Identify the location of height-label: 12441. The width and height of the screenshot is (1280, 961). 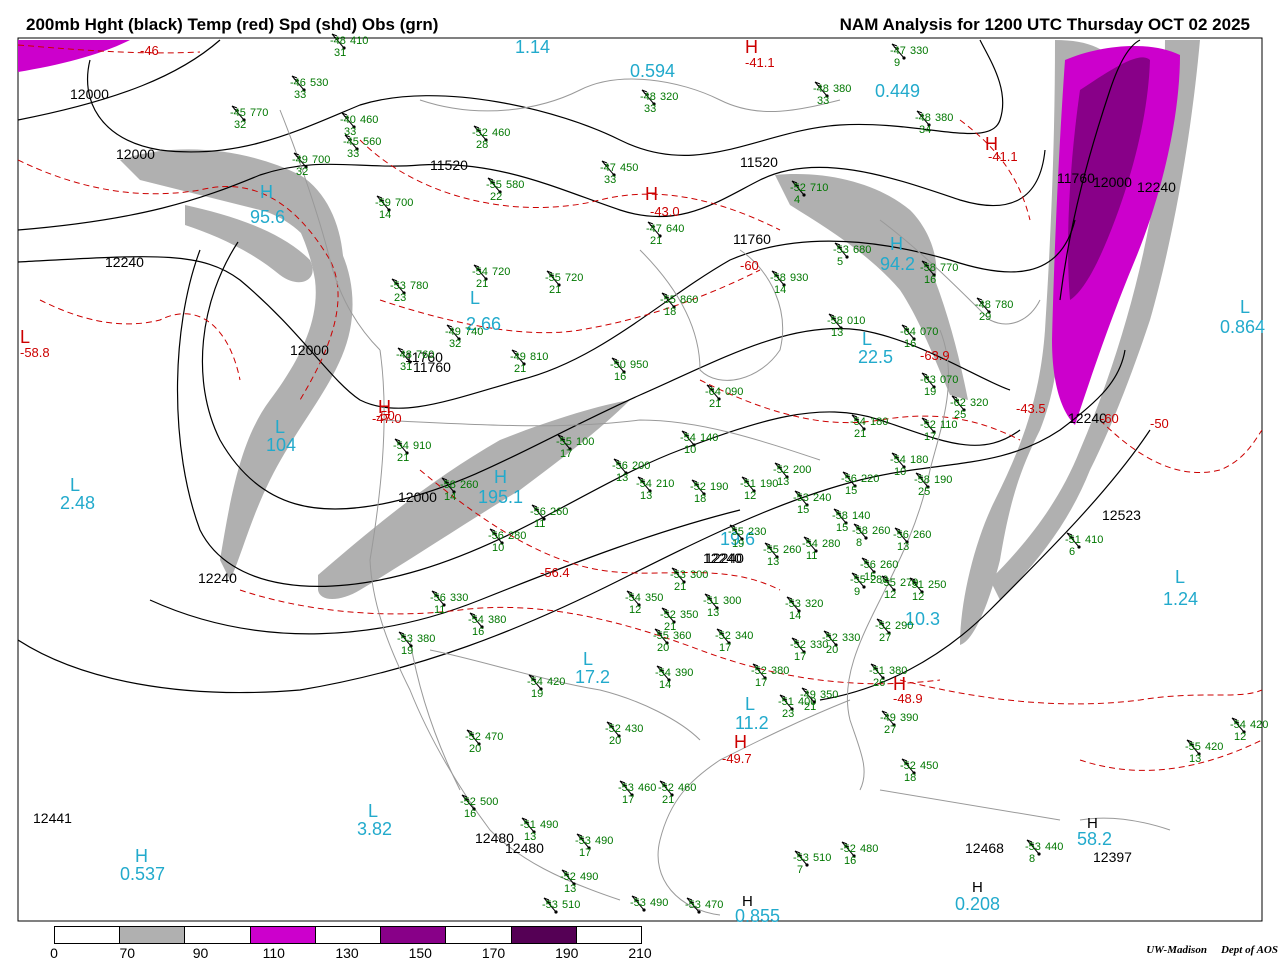
(52, 818).